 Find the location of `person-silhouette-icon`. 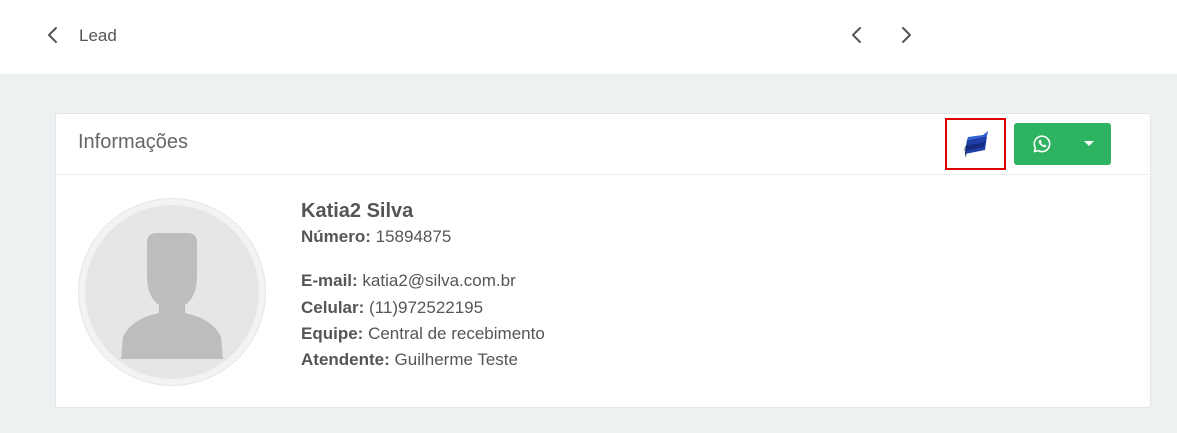

person-silhouette-icon is located at coordinates (172, 296).